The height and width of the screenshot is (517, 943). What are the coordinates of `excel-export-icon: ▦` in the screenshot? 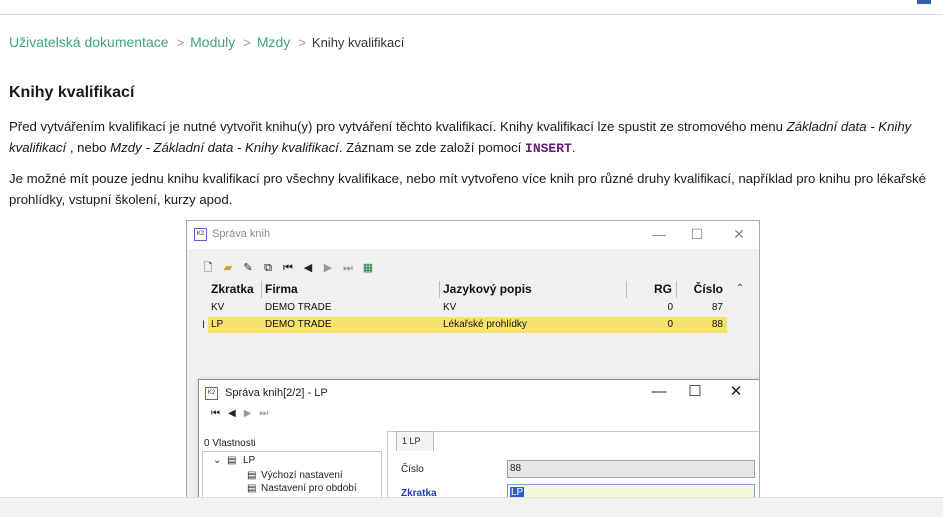 It's located at (368, 268).